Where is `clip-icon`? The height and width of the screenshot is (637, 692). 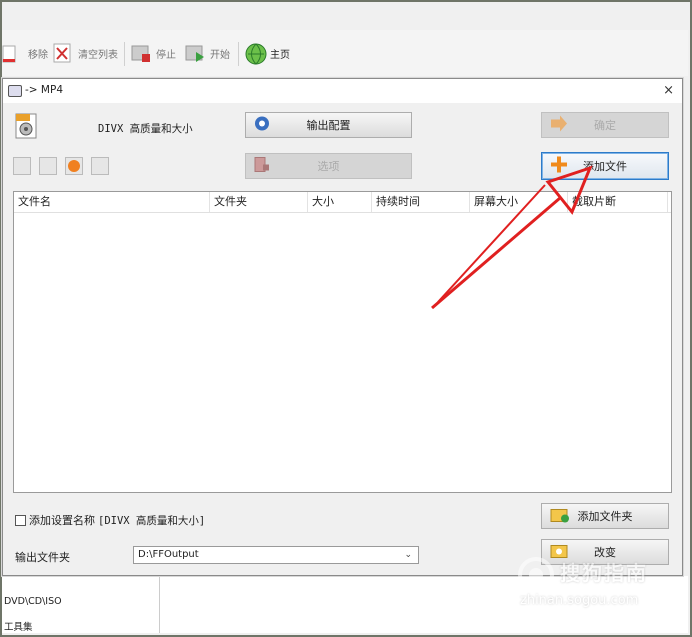
clip-icon is located at coordinates (22, 166).